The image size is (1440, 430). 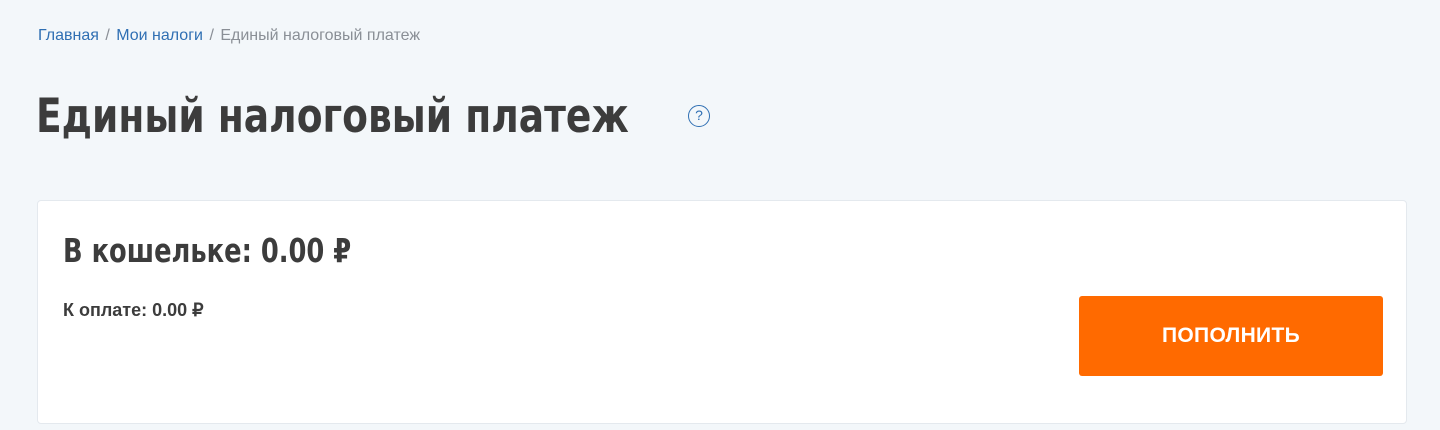 I want to click on breadcrumb-link-my-taxes: Мои налоги, so click(x=159, y=35).